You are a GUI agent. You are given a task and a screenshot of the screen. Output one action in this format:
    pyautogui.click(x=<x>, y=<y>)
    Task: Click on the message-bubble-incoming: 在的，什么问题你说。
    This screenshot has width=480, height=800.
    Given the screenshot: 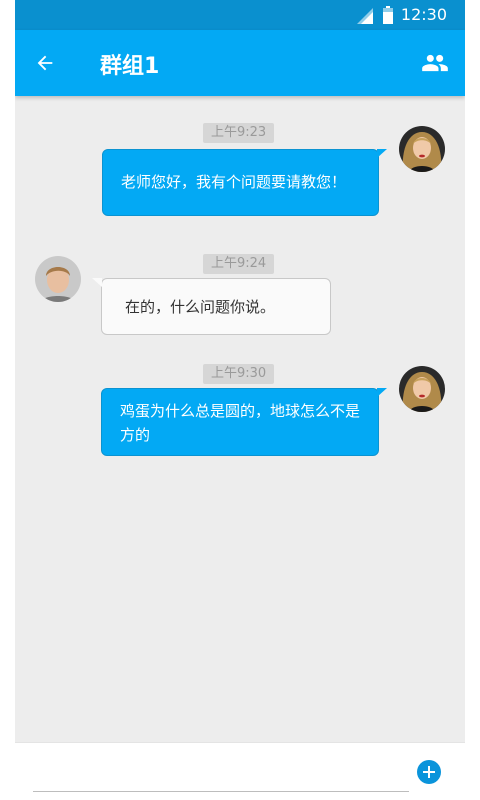 What is the action you would take?
    pyautogui.click(x=211, y=306)
    